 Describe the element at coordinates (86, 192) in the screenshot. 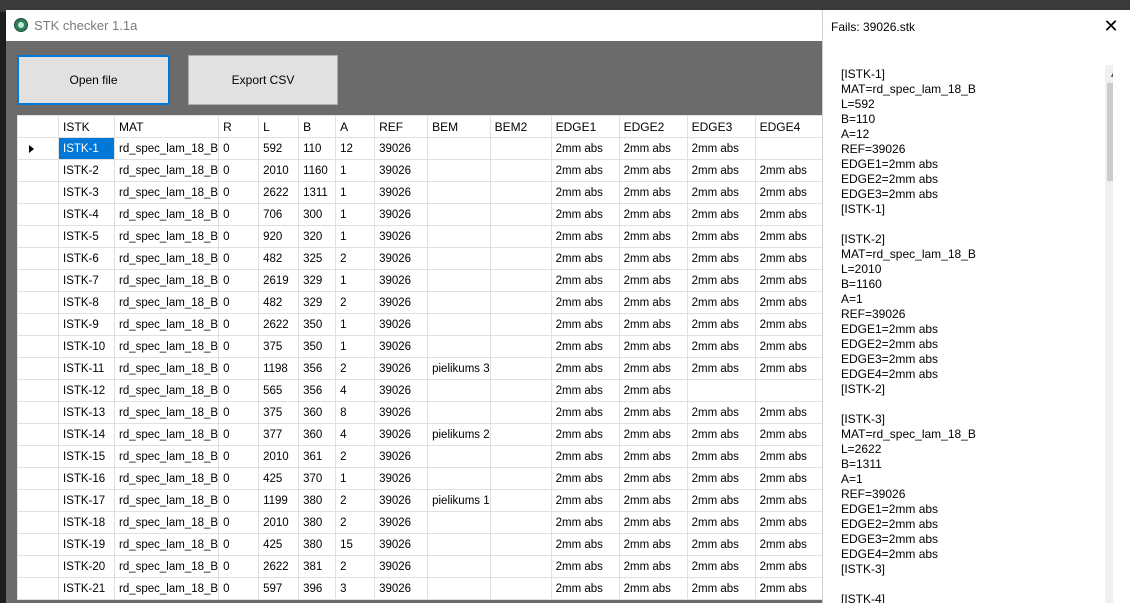

I see `cell-istk: ISTK-3` at that location.